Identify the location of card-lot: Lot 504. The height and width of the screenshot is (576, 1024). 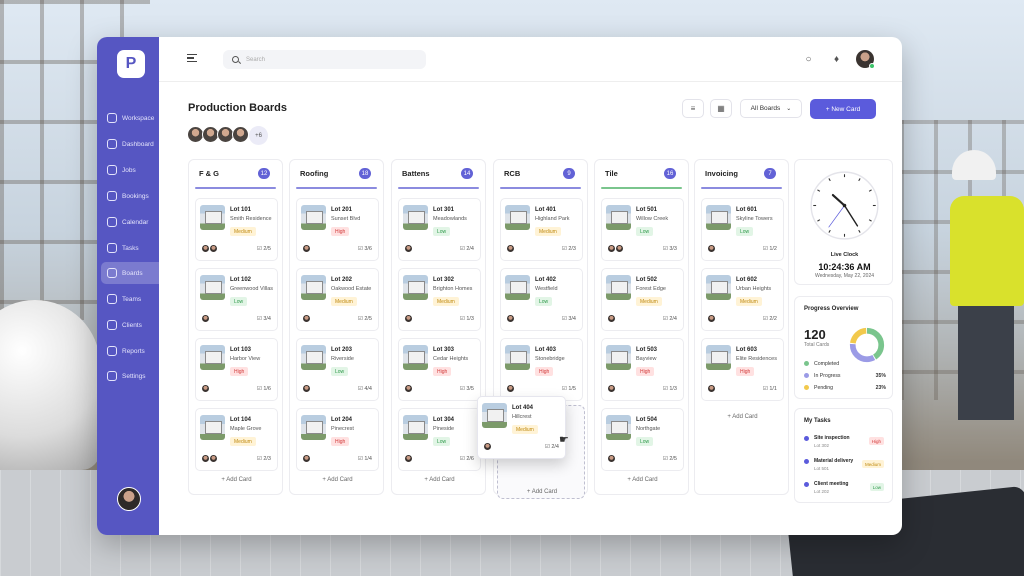
(647, 420).